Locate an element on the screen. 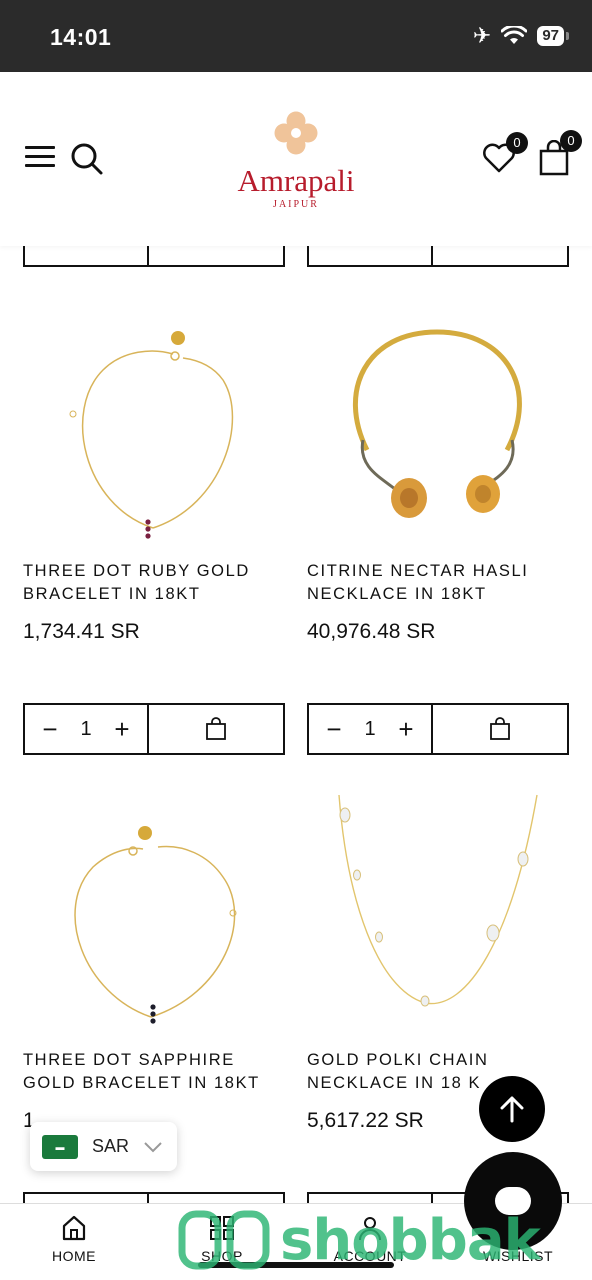 The width and height of the screenshot is (592, 1280). hamburger-icon is located at coordinates (40, 147).